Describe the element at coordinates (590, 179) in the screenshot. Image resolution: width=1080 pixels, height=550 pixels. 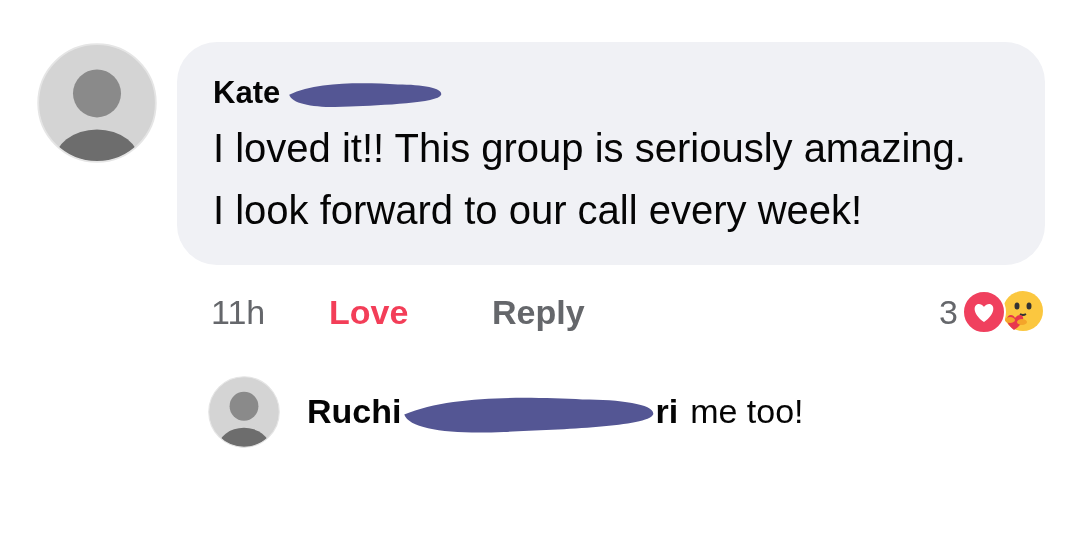
I see `comment-text: I loved it!! This group is seriously amazing. I look forward to our call every week!` at that location.